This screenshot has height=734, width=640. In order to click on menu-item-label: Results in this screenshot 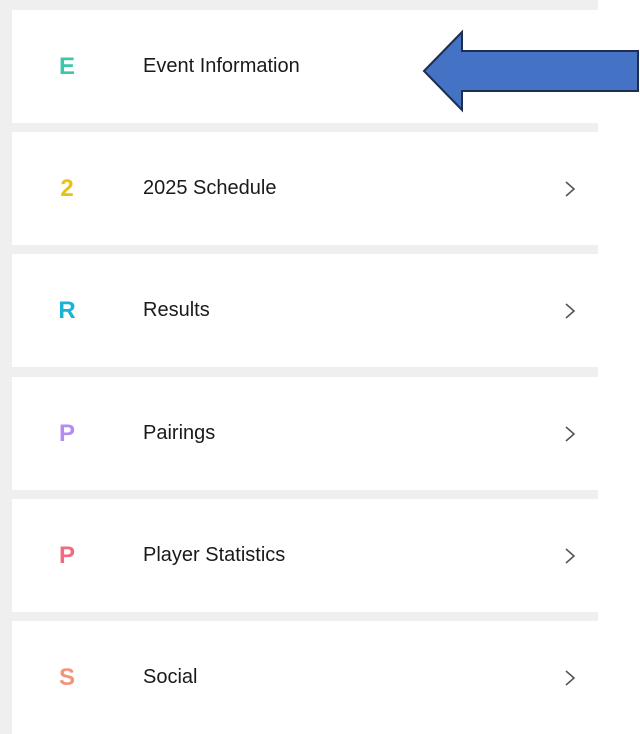, I will do `click(176, 310)`.